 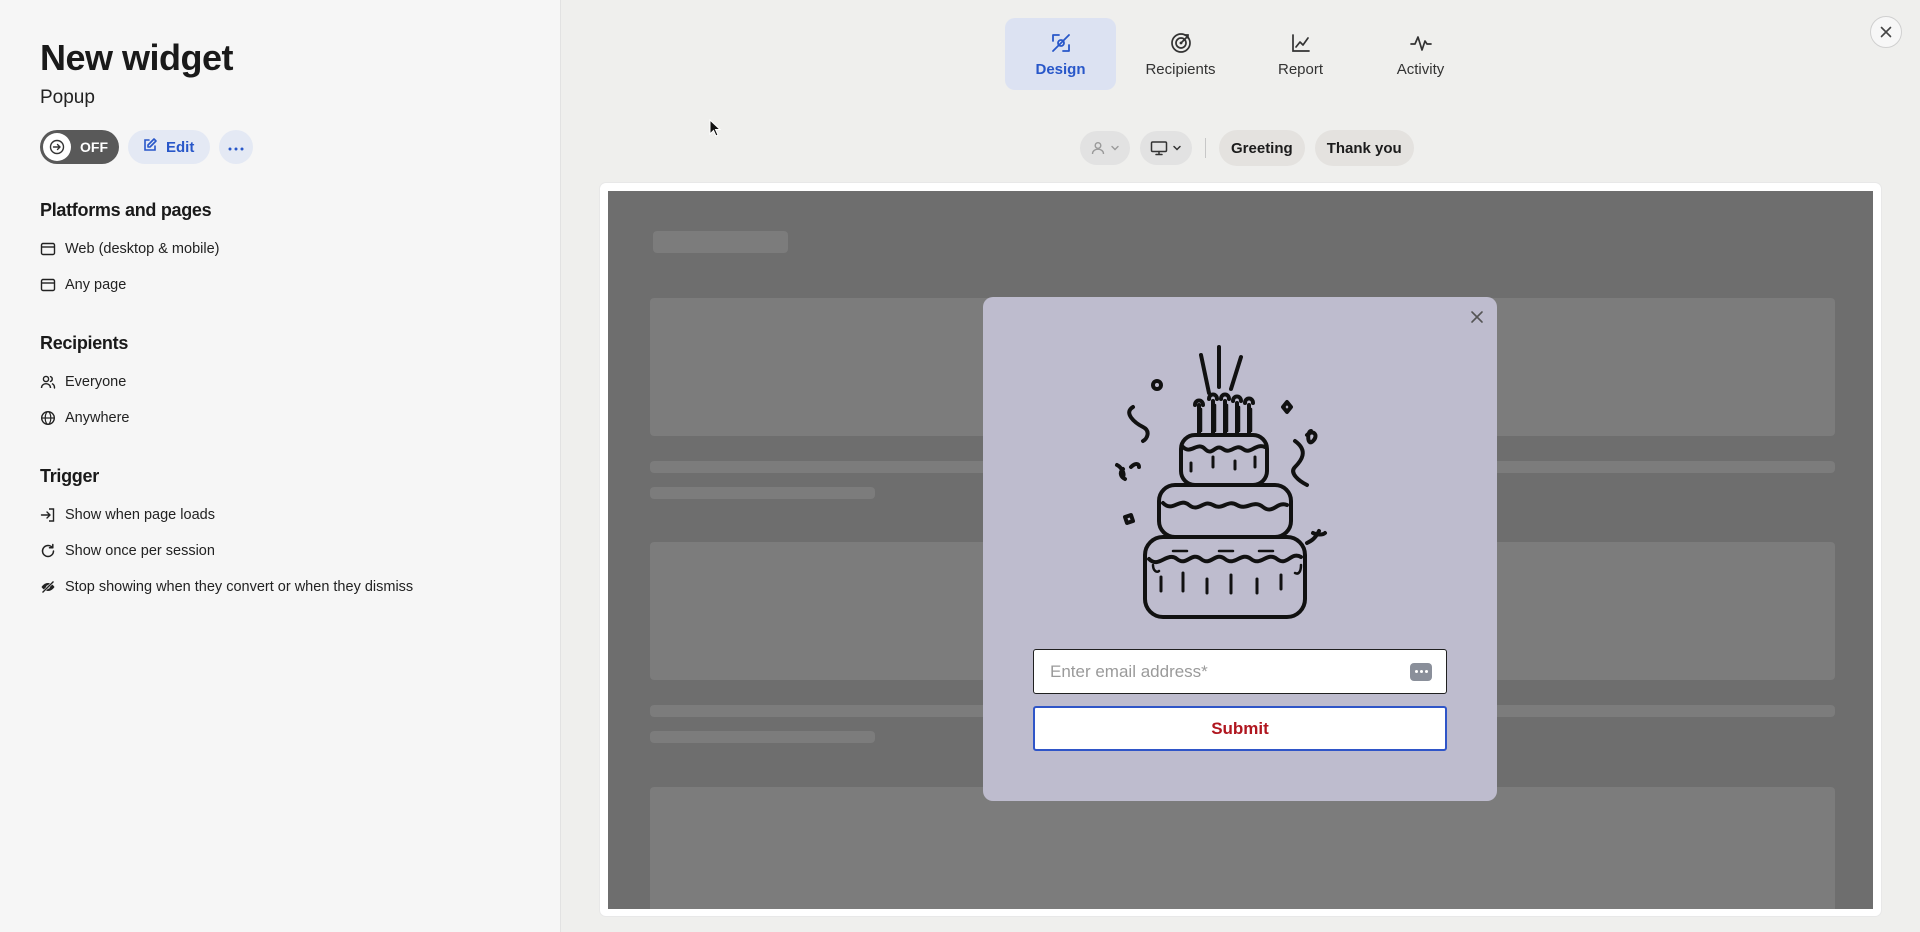 I want to click on browser-window-icon, so click(x=48, y=249).